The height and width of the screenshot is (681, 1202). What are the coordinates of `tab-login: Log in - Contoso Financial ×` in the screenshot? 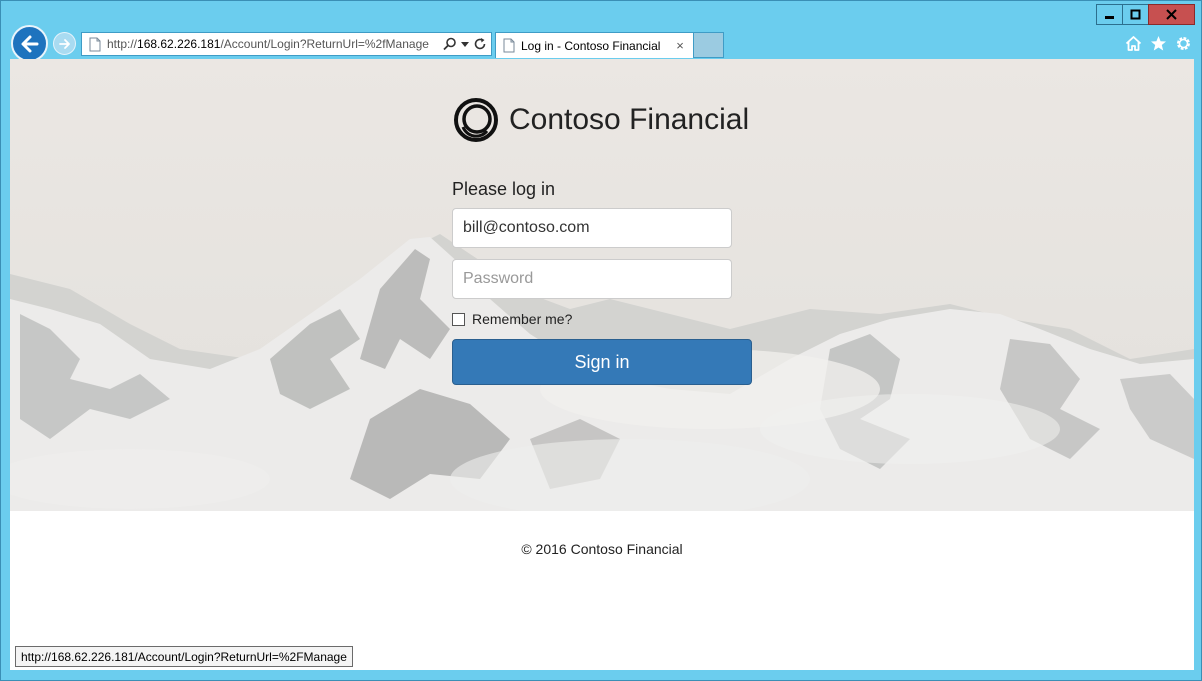 It's located at (594, 45).